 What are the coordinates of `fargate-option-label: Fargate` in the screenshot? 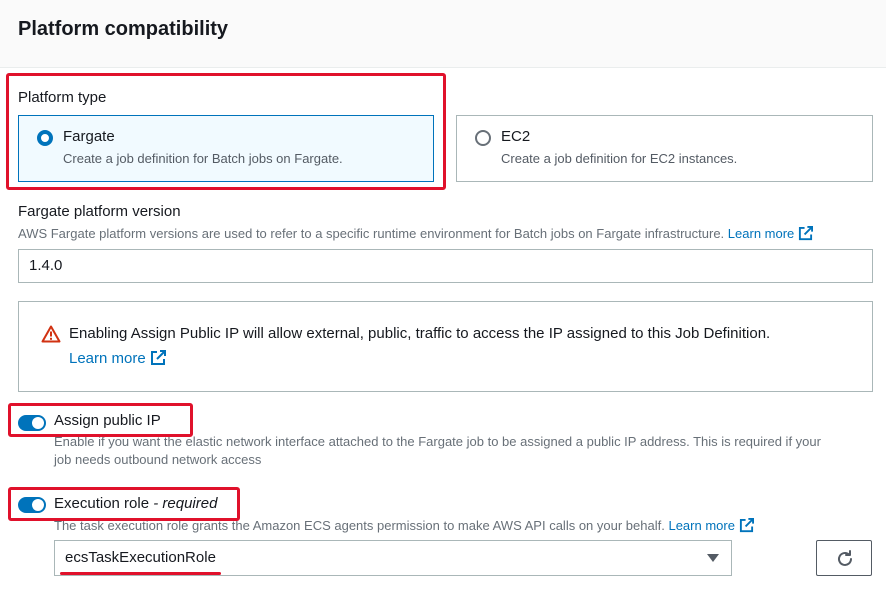 It's located at (89, 136).